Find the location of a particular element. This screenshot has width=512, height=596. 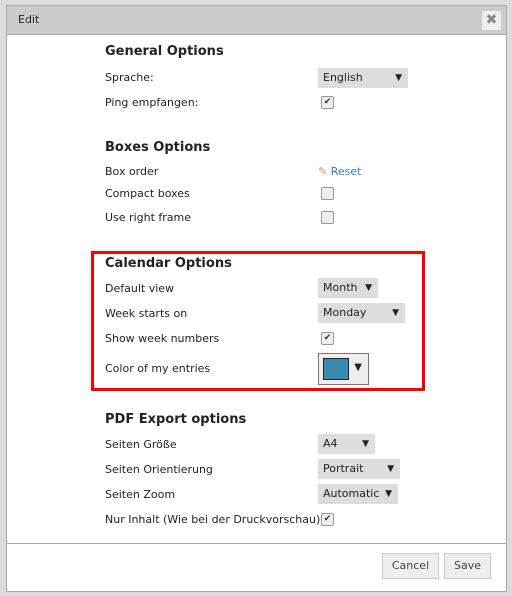

calendar-heading: Calendar Options is located at coordinates (168, 263).